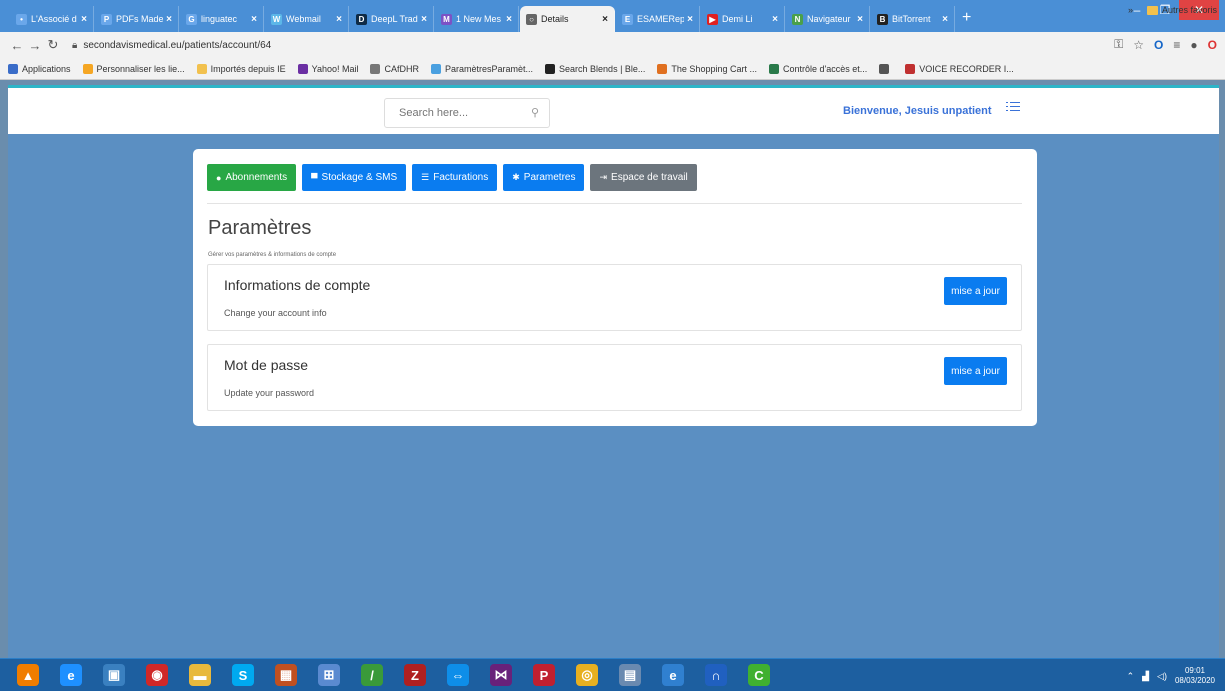 The image size is (1225, 691). I want to click on chevron-up-icon: ⌃, so click(1131, 676).